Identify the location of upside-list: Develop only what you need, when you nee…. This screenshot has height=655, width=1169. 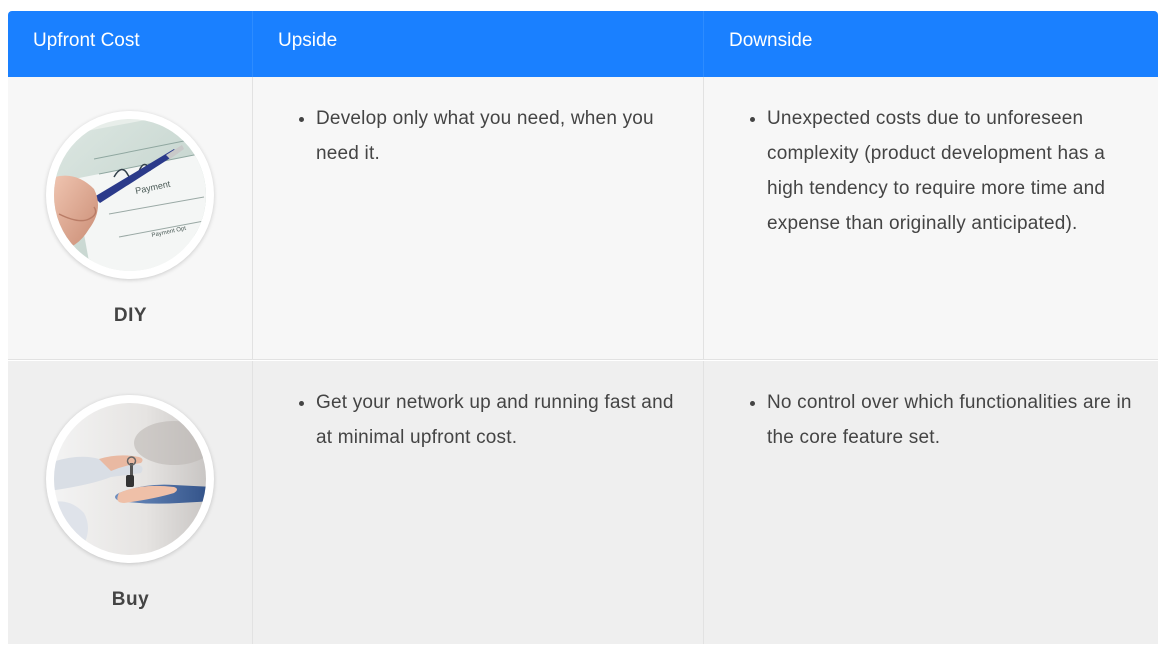
(491, 136).